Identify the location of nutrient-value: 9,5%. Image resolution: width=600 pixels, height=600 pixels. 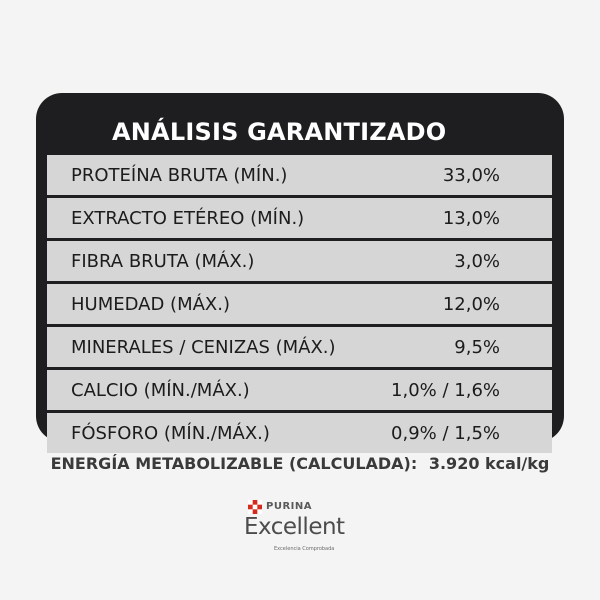
(477, 347).